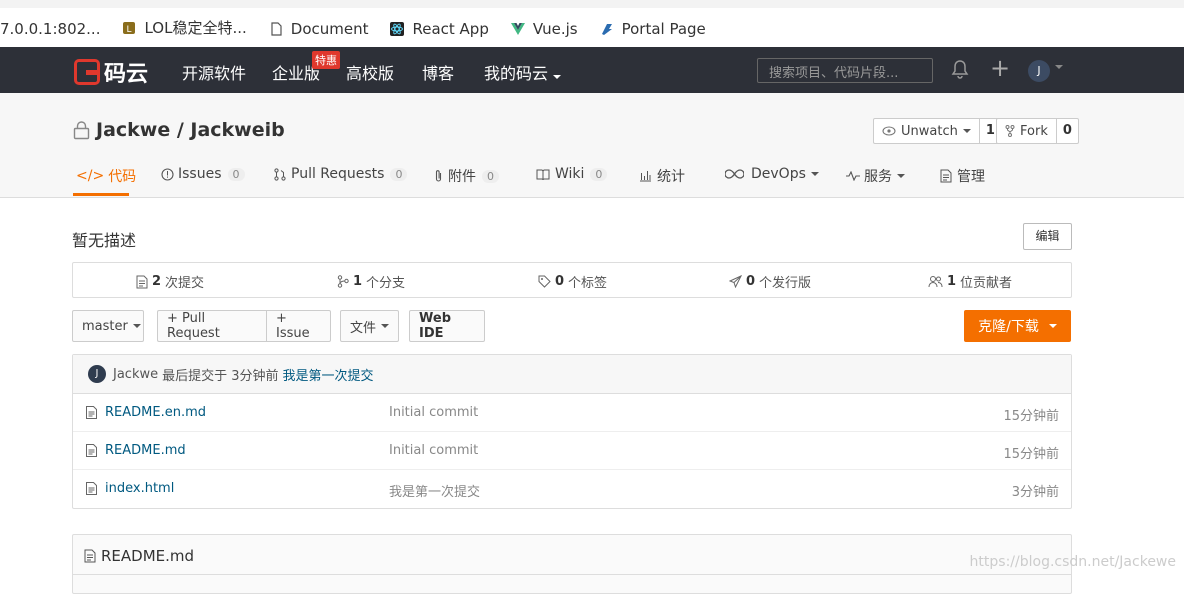 The width and height of the screenshot is (1184, 594). I want to click on nav-education: 高校版, so click(370, 72).